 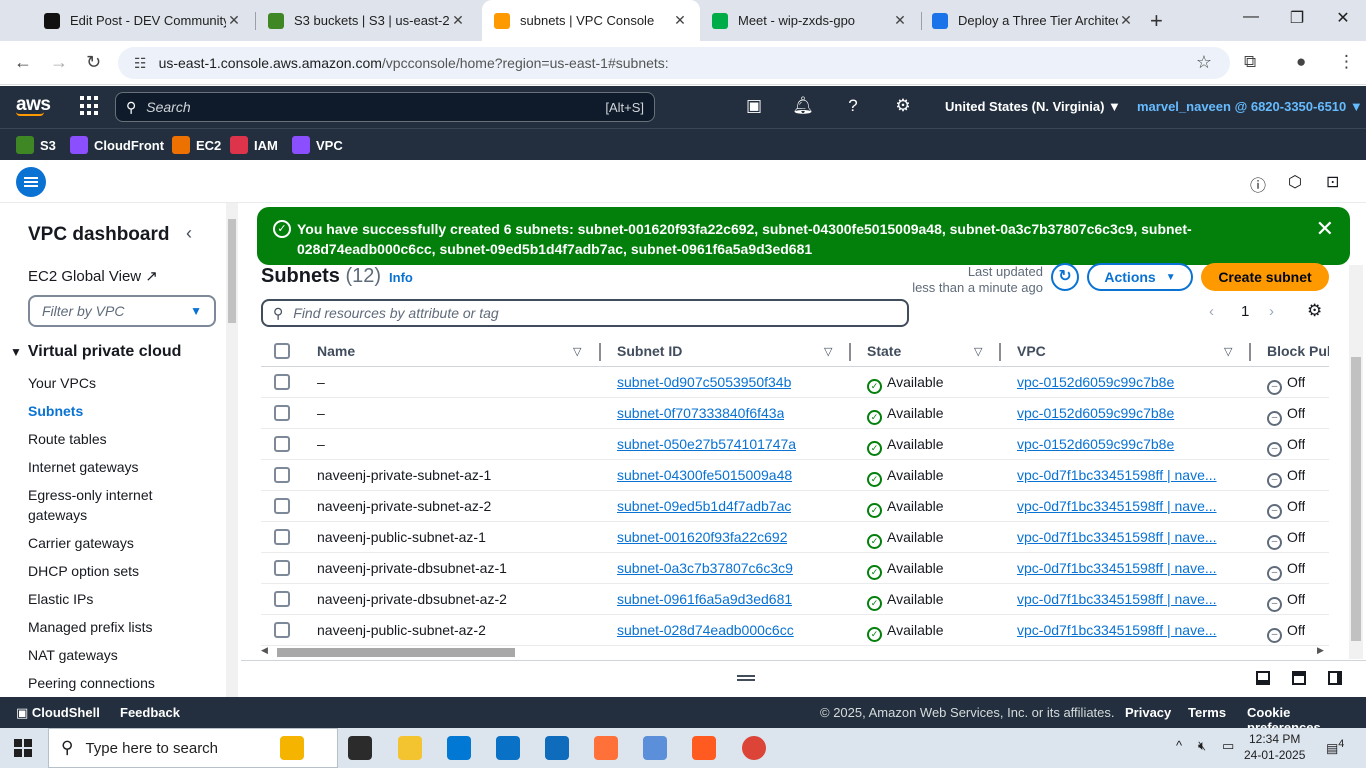 What do you see at coordinates (705, 630) in the screenshot?
I see `subnet-id-link: subnet-028d74eadb000c6cc` at bounding box center [705, 630].